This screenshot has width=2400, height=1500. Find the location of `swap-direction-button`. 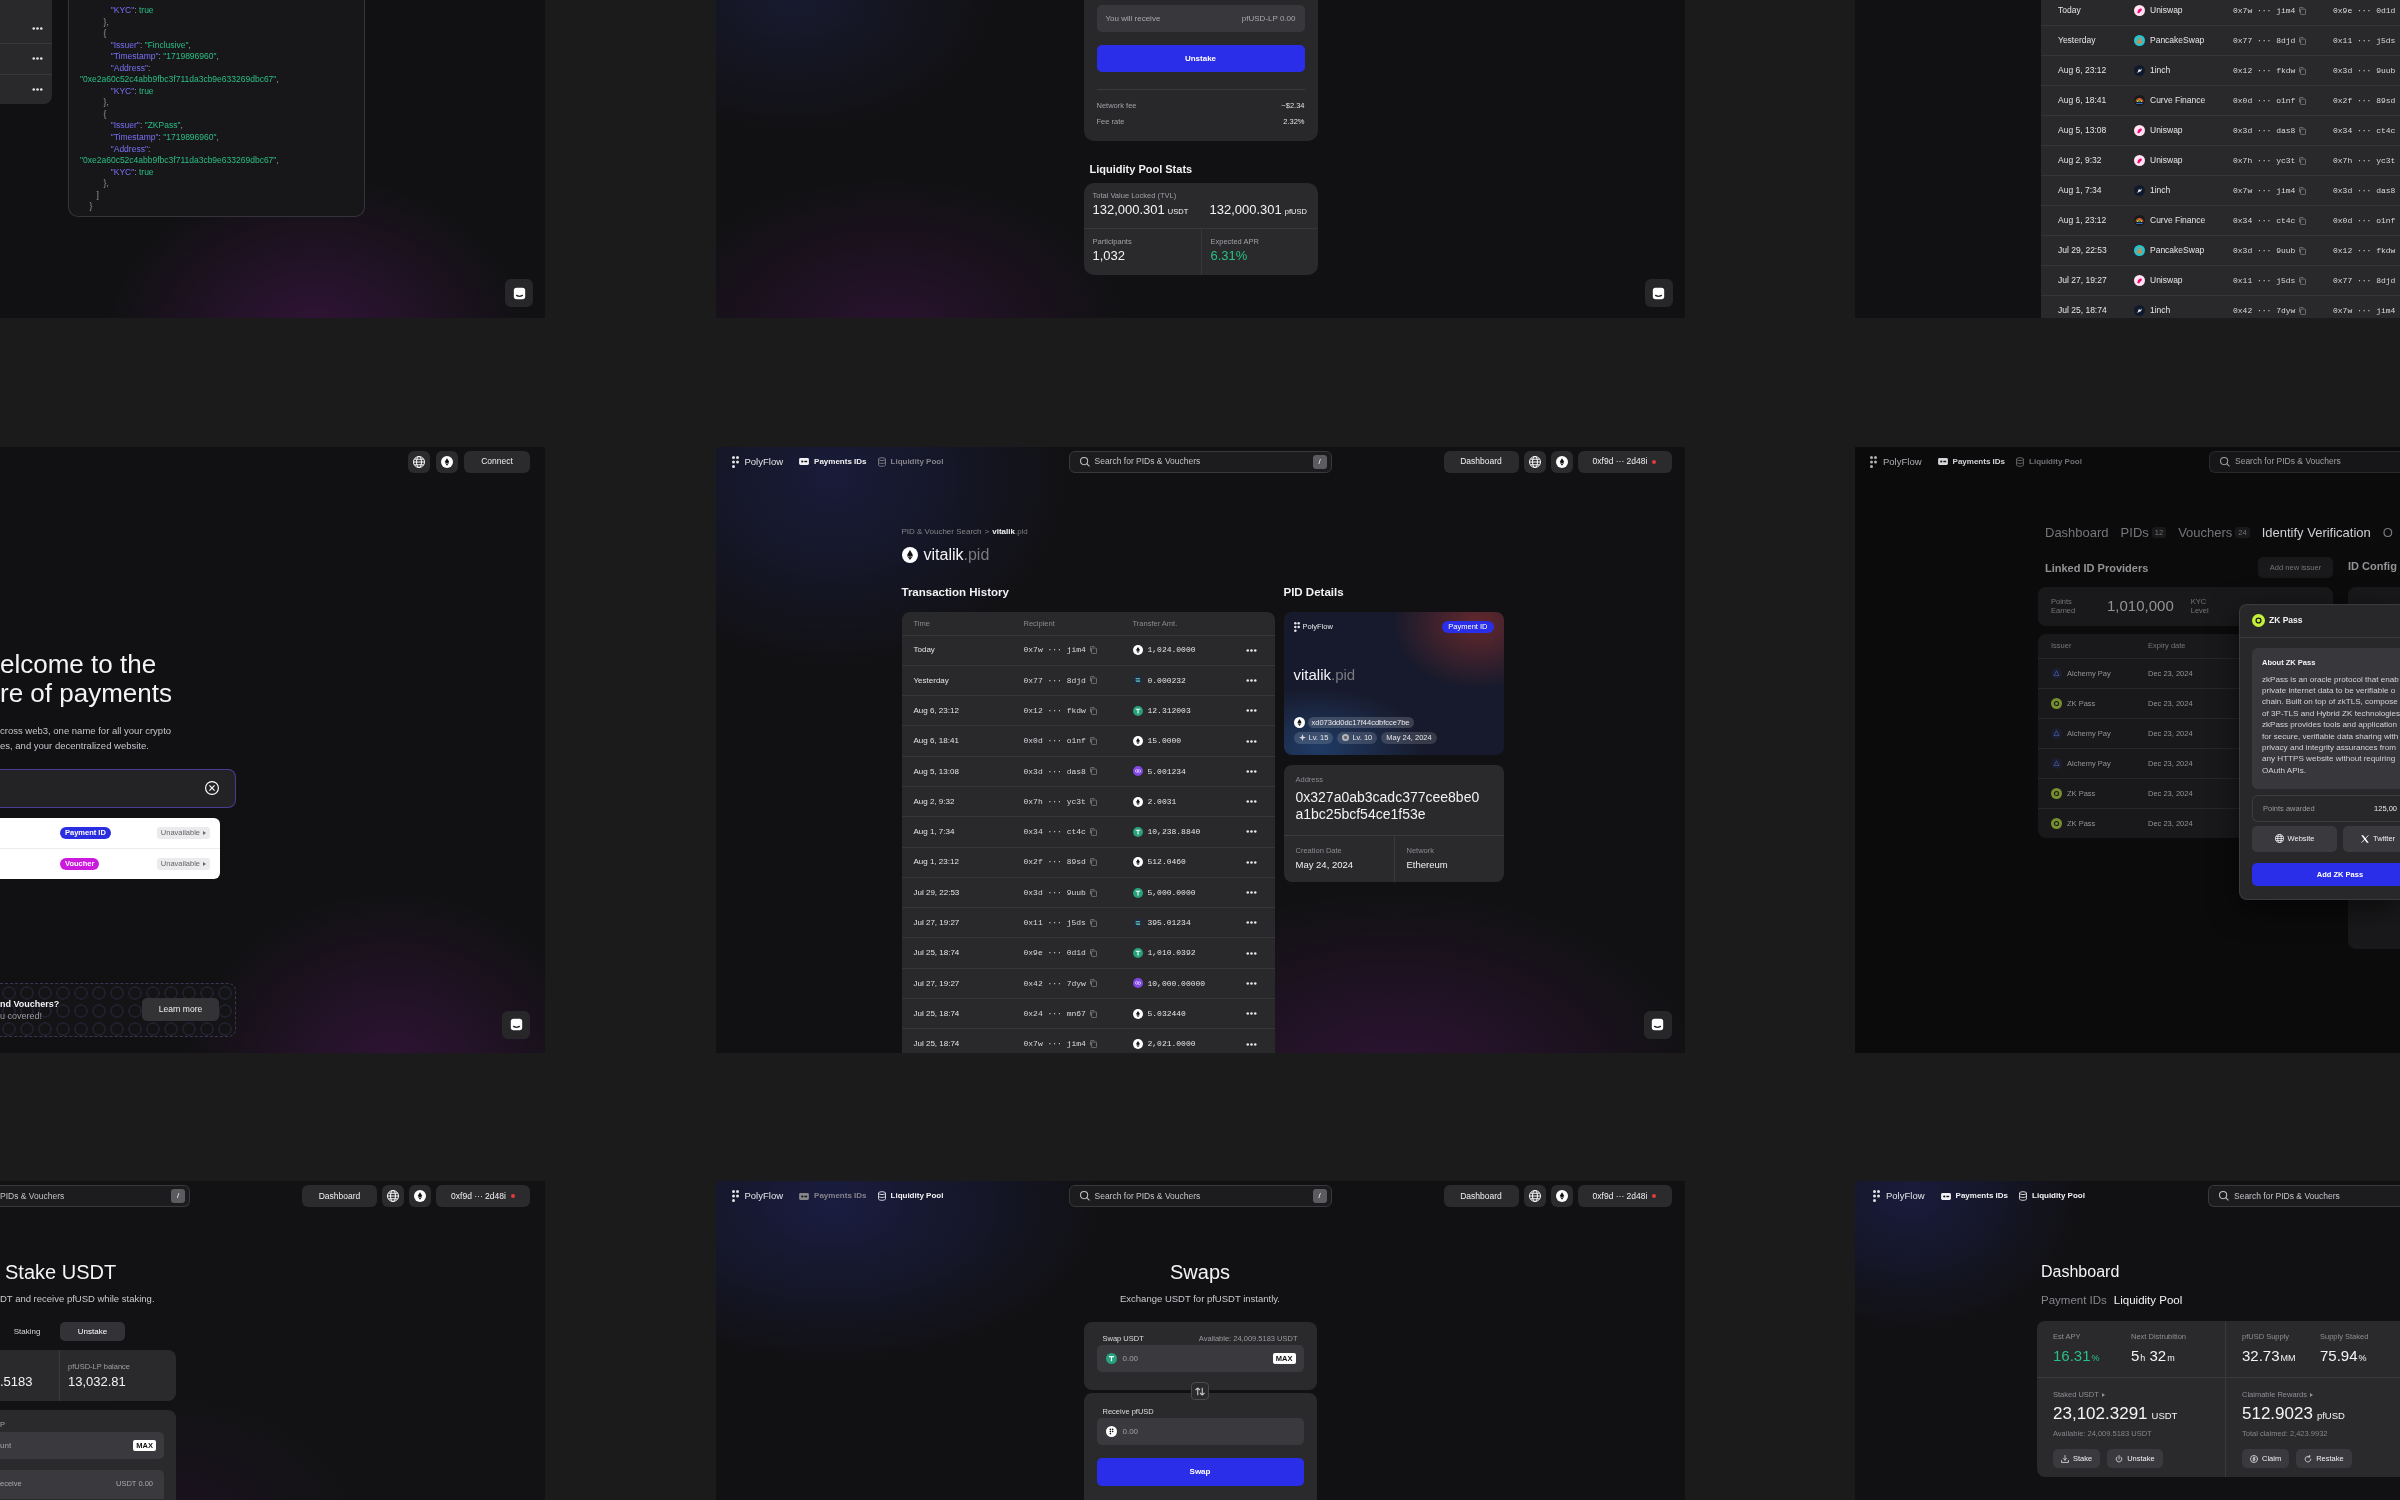

swap-direction-button is located at coordinates (1199, 1391).